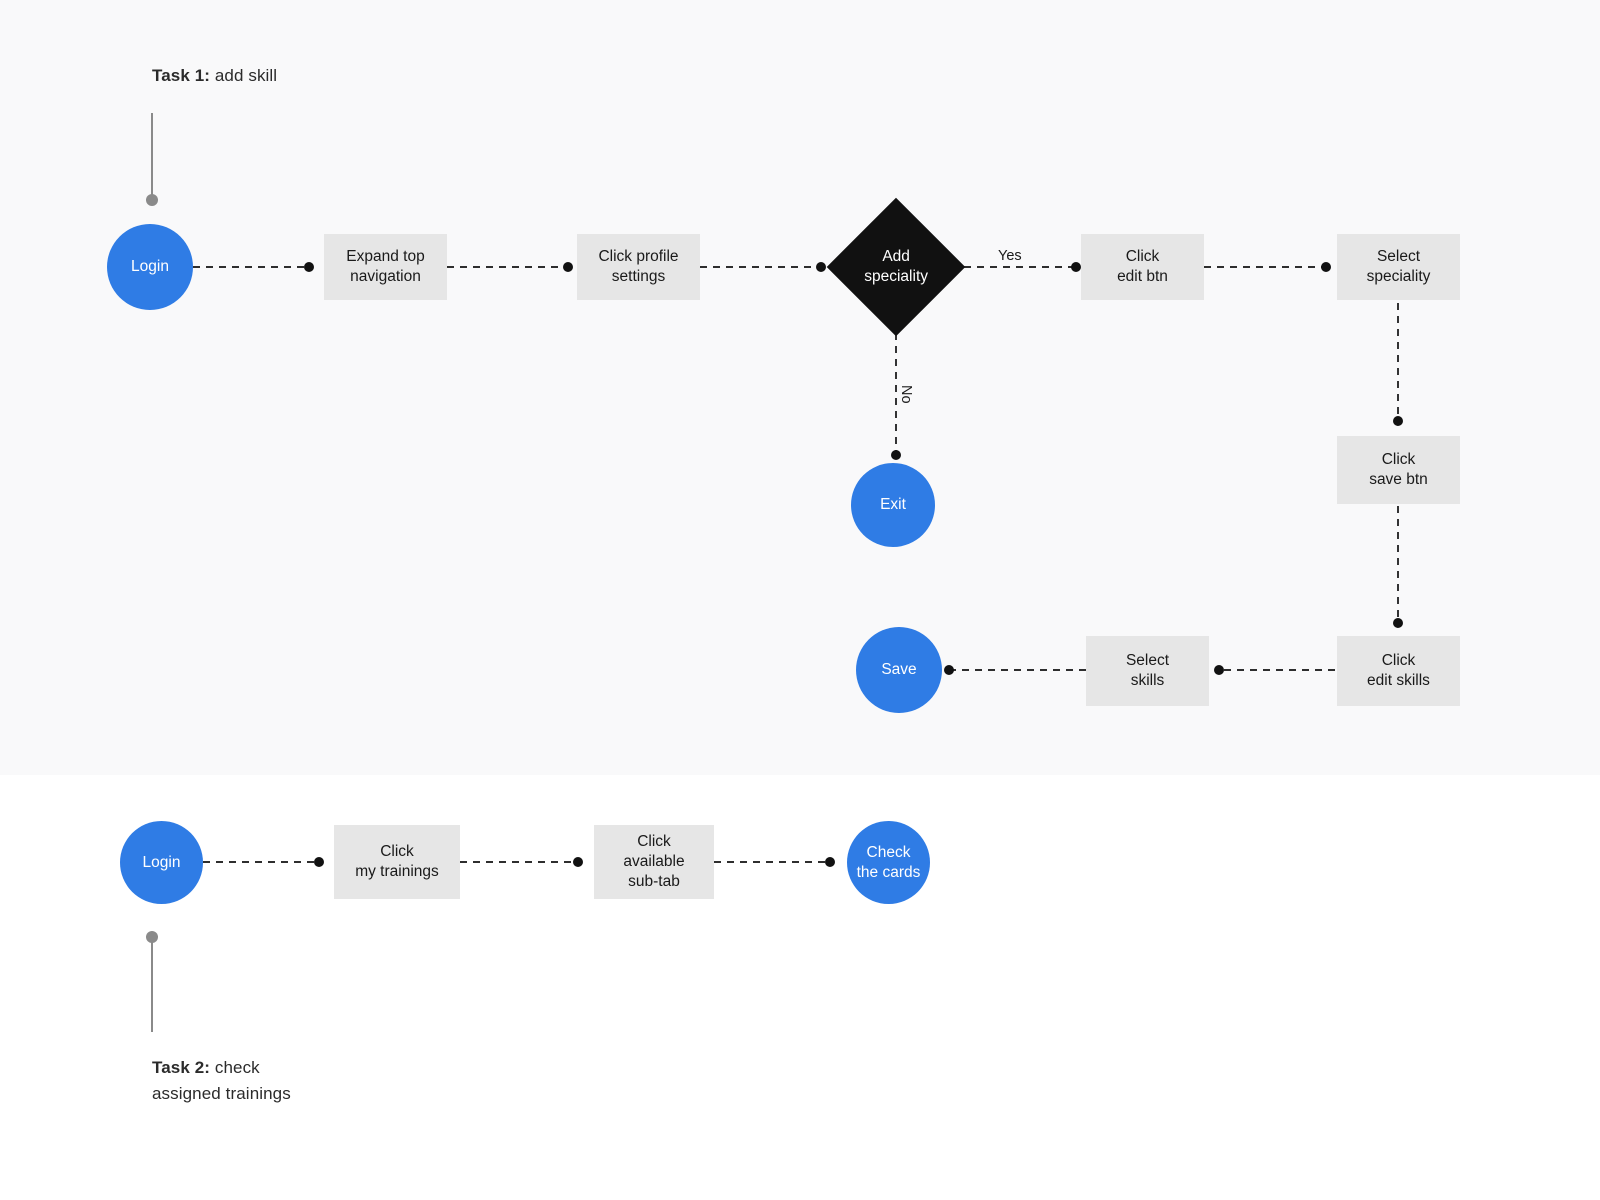  I want to click on task-2-title-bold: Task 2:, so click(181, 1067).